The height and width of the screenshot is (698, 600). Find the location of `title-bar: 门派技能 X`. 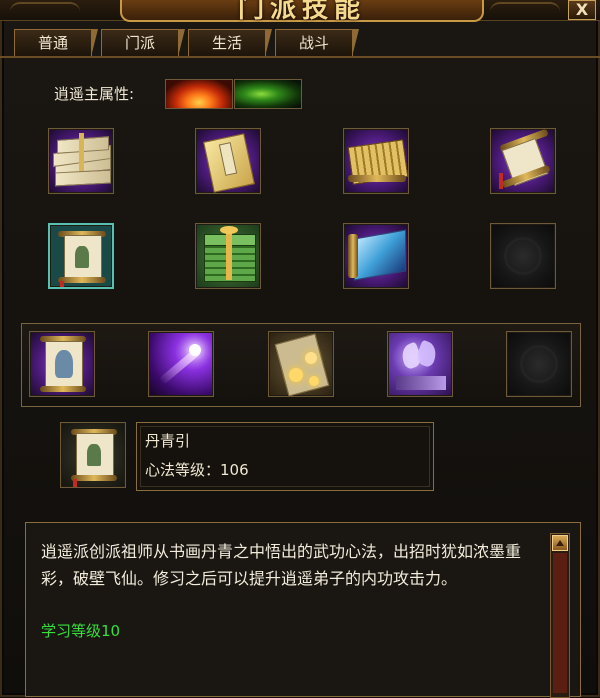

title-bar: 门派技能 X is located at coordinates (300, 12).